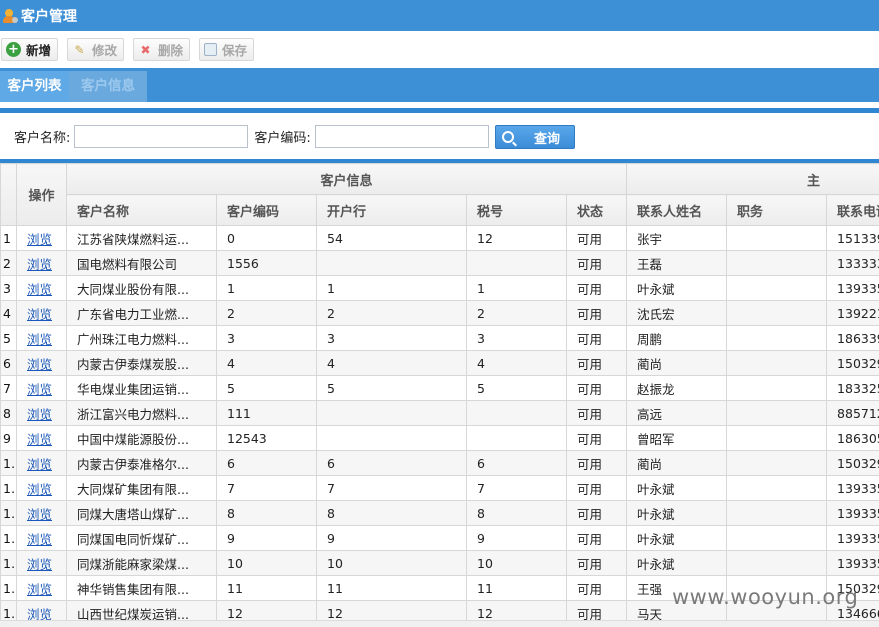 The height and width of the screenshot is (627, 879). What do you see at coordinates (439, 538) in the screenshot?
I see `table-row: 1...浏览同煤国电同忻煤矿...999可用叶永斌139335` at bounding box center [439, 538].